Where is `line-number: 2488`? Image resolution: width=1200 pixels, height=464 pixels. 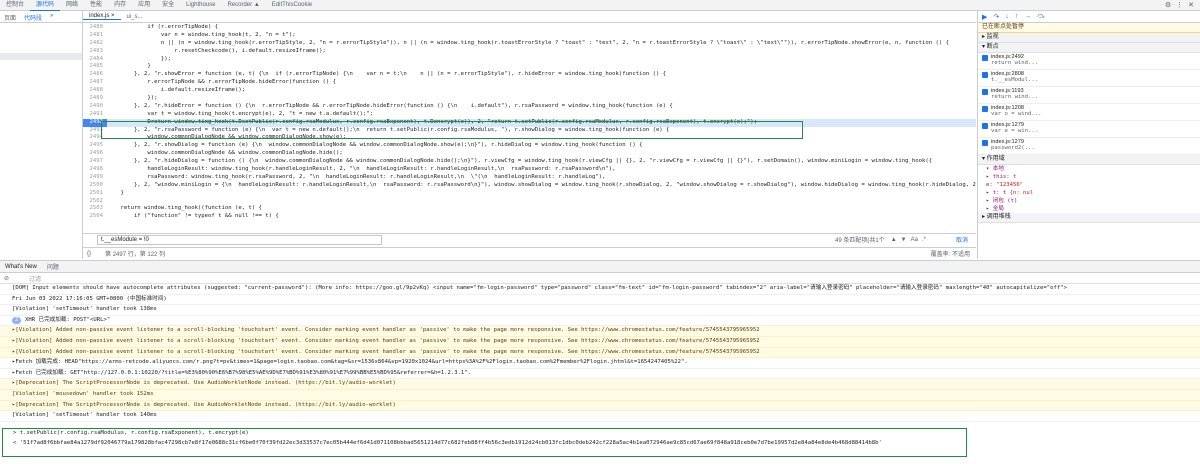
line-number: 2488 is located at coordinates (95, 91).